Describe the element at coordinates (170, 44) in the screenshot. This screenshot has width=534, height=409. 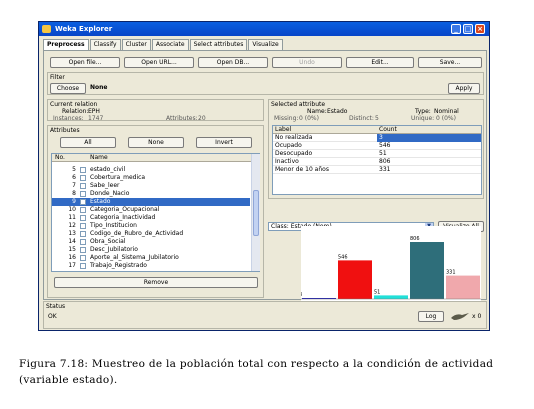
I see `tab-associate: Associate` at that location.